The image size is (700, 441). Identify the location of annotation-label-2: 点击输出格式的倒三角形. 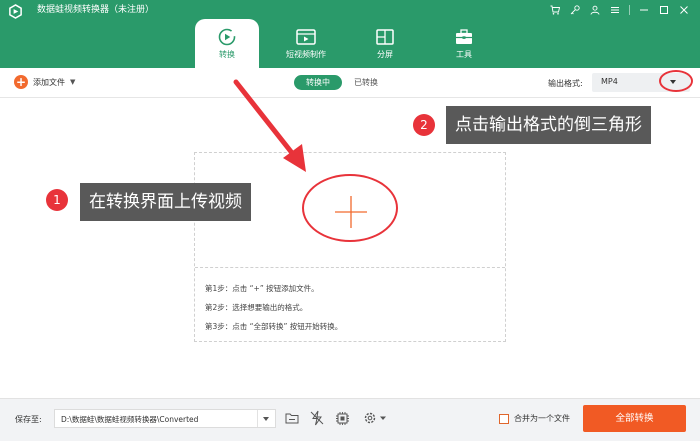
(548, 125).